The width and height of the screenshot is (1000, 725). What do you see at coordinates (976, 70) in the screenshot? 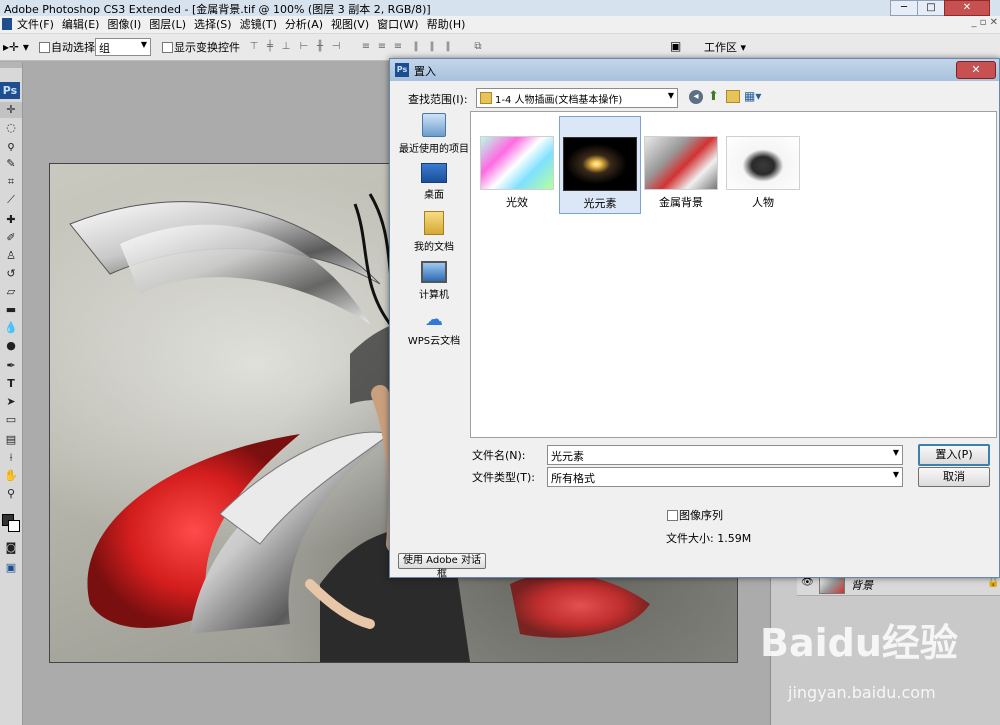
I see `dialog-close-button: ✕` at bounding box center [976, 70].